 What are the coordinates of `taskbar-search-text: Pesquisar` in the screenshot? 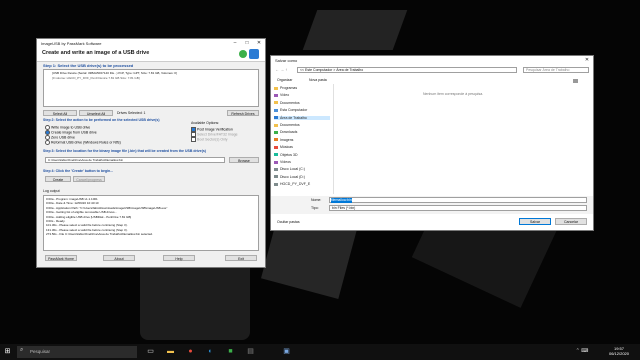 It's located at (40, 351).